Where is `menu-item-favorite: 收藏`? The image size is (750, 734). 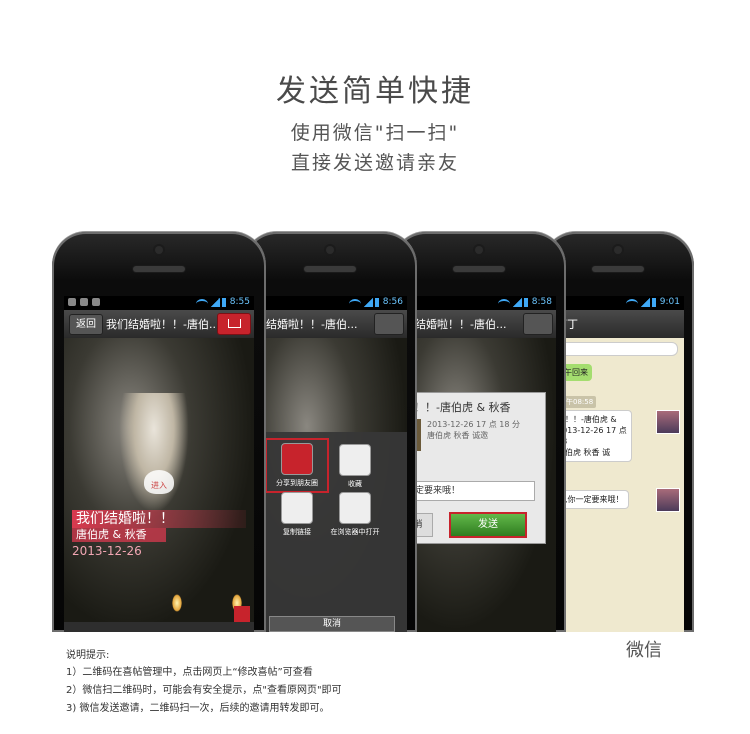
menu-item-favorite: 收藏 is located at coordinates (355, 466).